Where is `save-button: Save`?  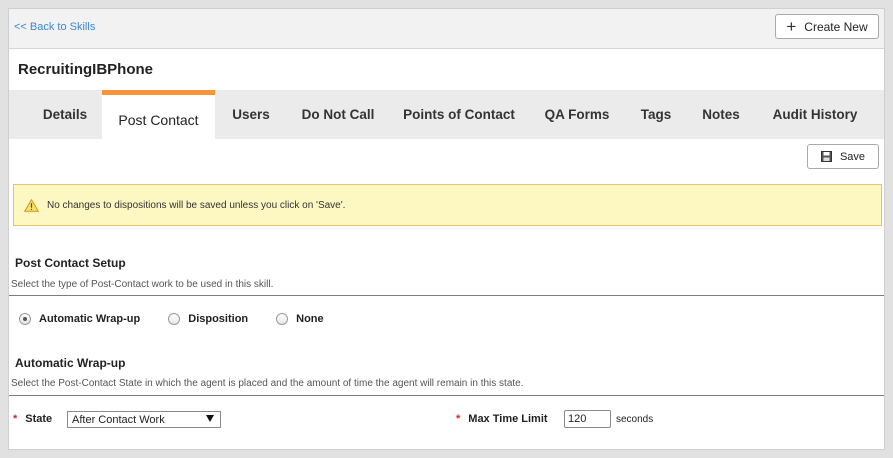 save-button: Save is located at coordinates (843, 156).